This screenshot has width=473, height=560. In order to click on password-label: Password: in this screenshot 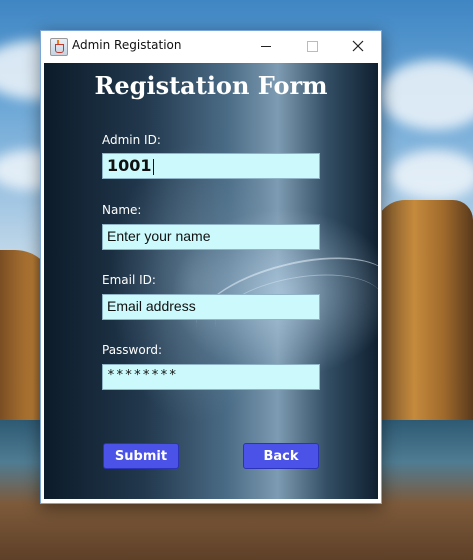, I will do `click(132, 350)`.